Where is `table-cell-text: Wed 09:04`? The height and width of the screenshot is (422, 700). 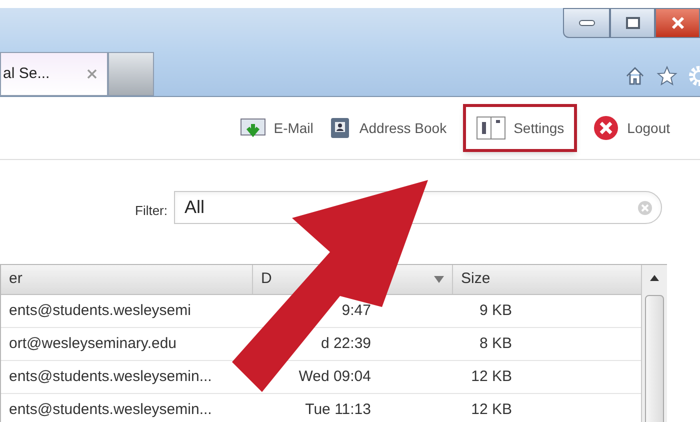
table-cell-text: Wed 09:04 is located at coordinates (334, 376).